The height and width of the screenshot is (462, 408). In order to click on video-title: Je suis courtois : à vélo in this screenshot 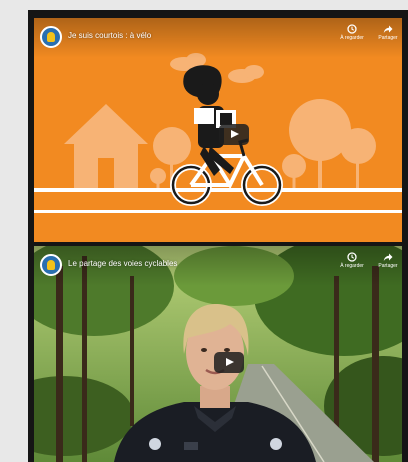, I will do `click(109, 35)`.